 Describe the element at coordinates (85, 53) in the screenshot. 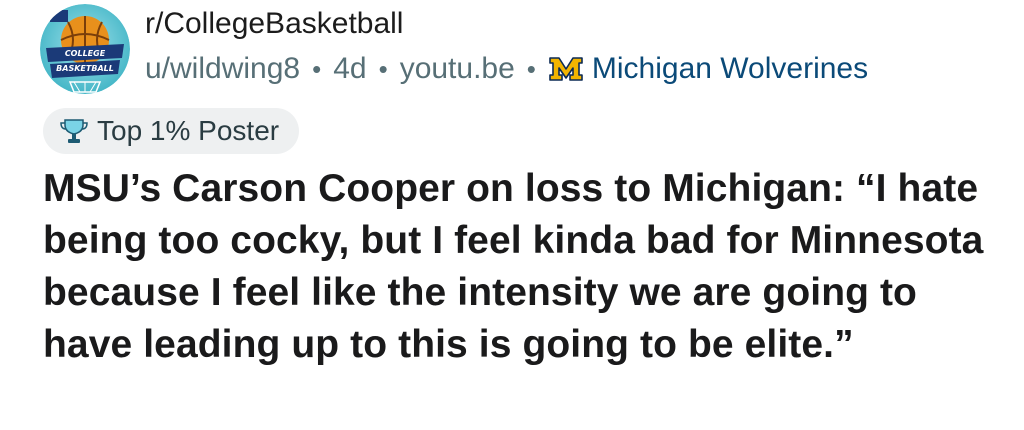

I see `avatar-line-1: COLLEGE` at that location.